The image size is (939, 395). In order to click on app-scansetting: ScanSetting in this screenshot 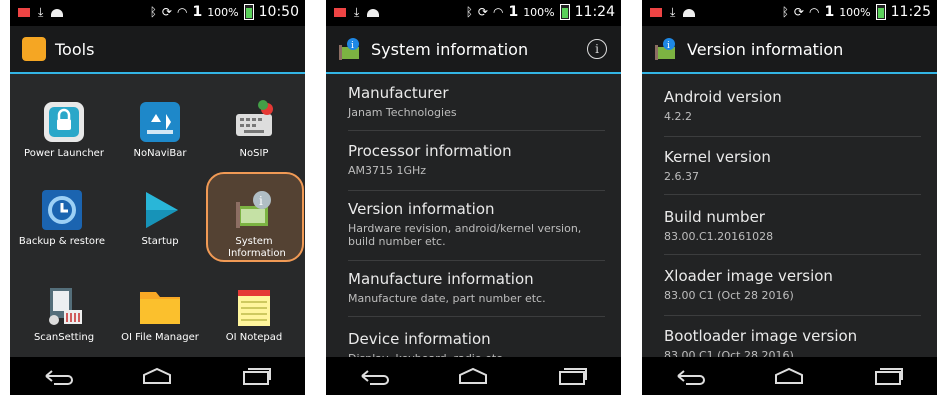, I will do `click(64, 314)`.